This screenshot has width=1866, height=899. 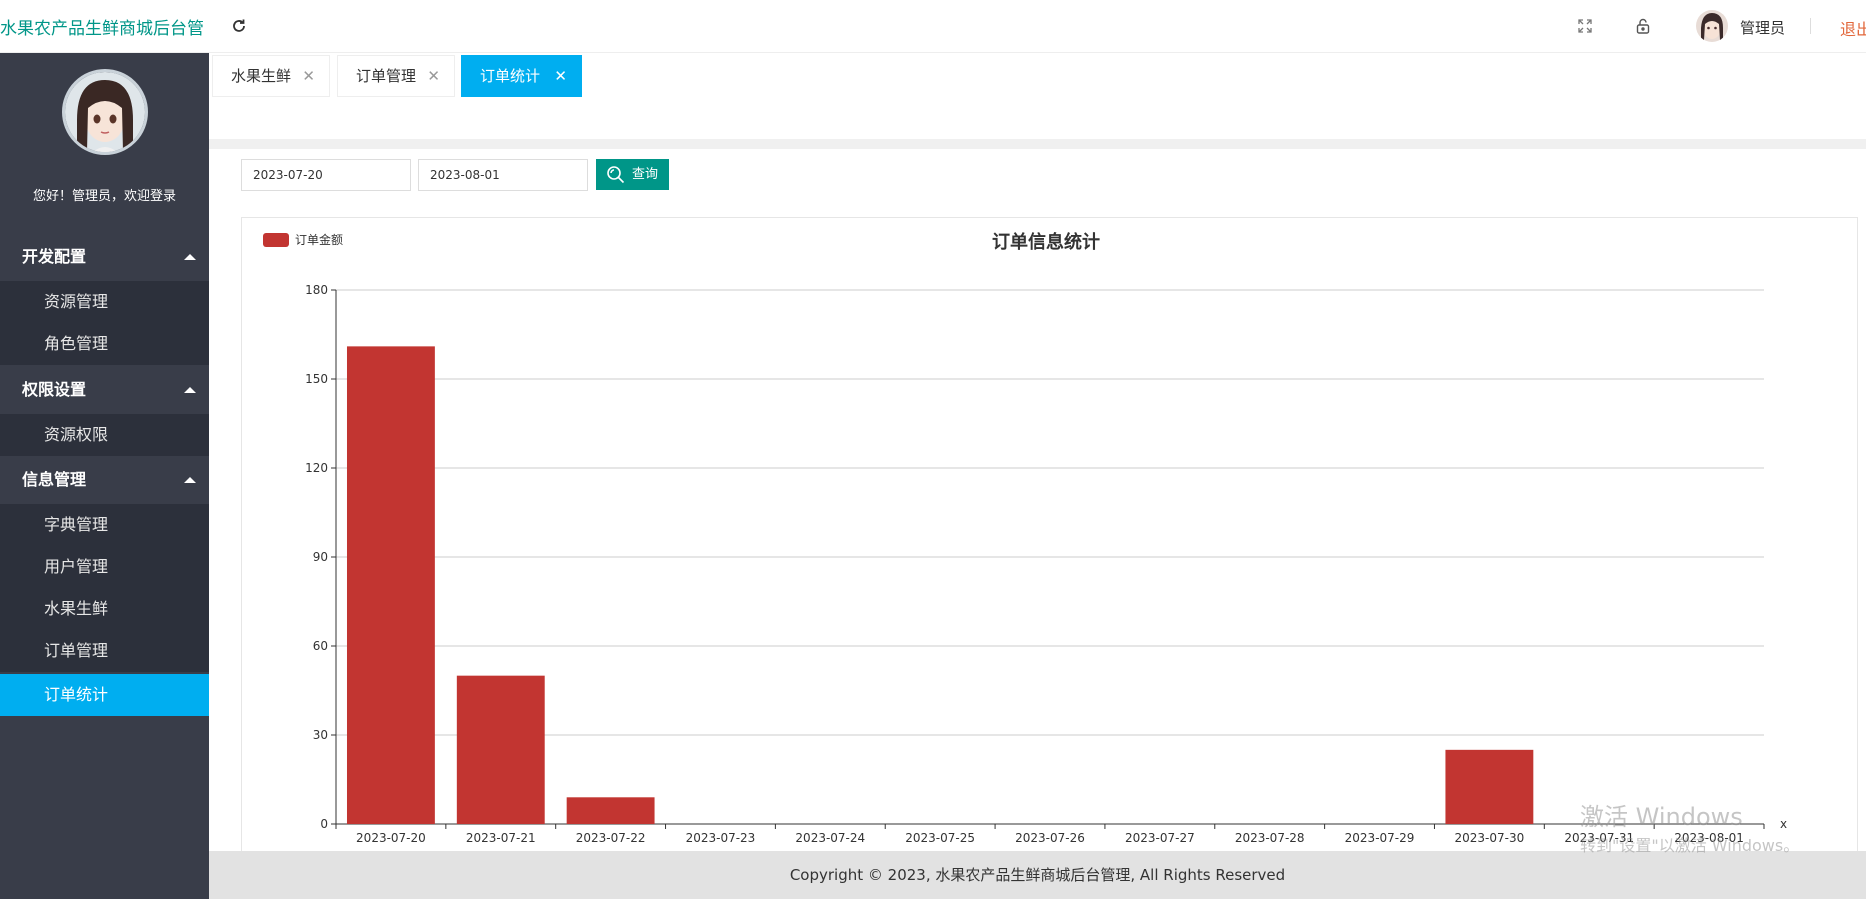 What do you see at coordinates (645, 174) in the screenshot?
I see `query-button-label: 查询` at bounding box center [645, 174].